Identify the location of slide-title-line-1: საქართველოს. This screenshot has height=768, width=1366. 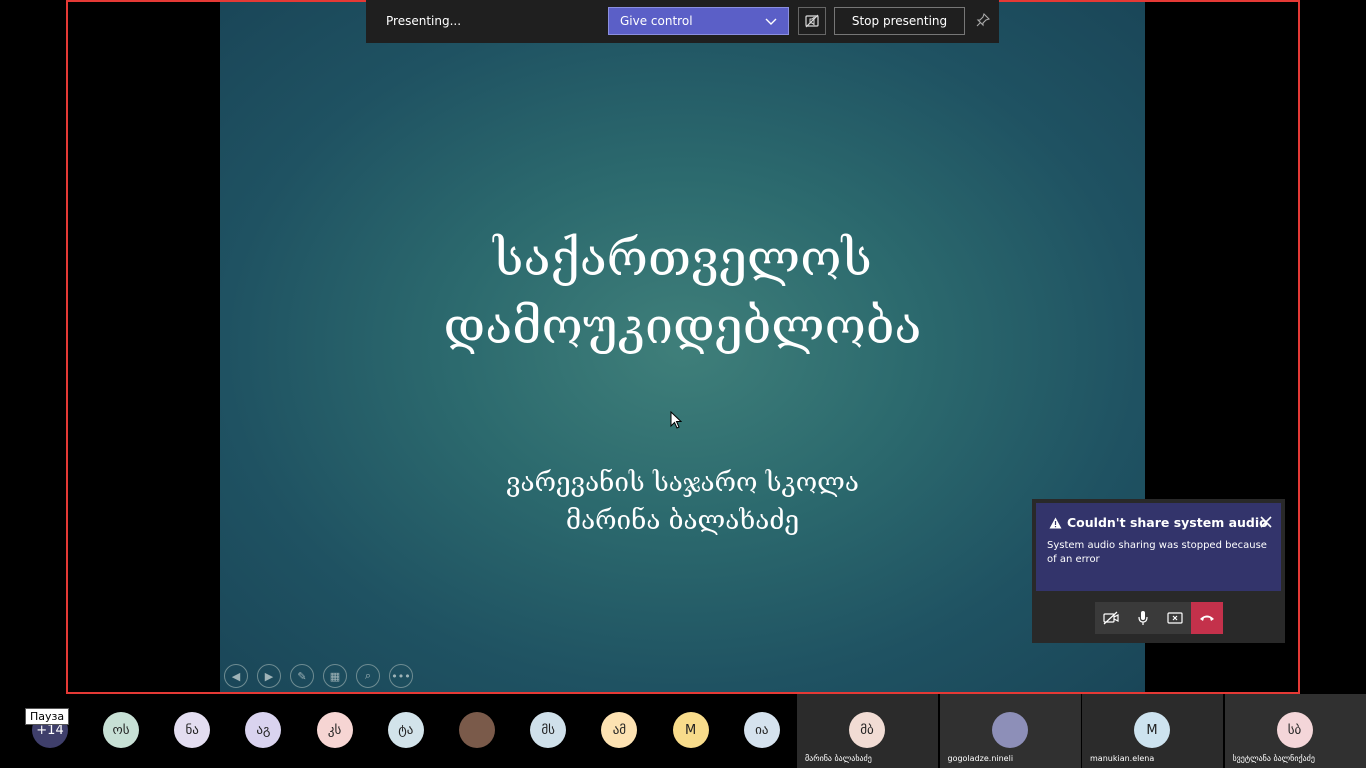
(682, 258).